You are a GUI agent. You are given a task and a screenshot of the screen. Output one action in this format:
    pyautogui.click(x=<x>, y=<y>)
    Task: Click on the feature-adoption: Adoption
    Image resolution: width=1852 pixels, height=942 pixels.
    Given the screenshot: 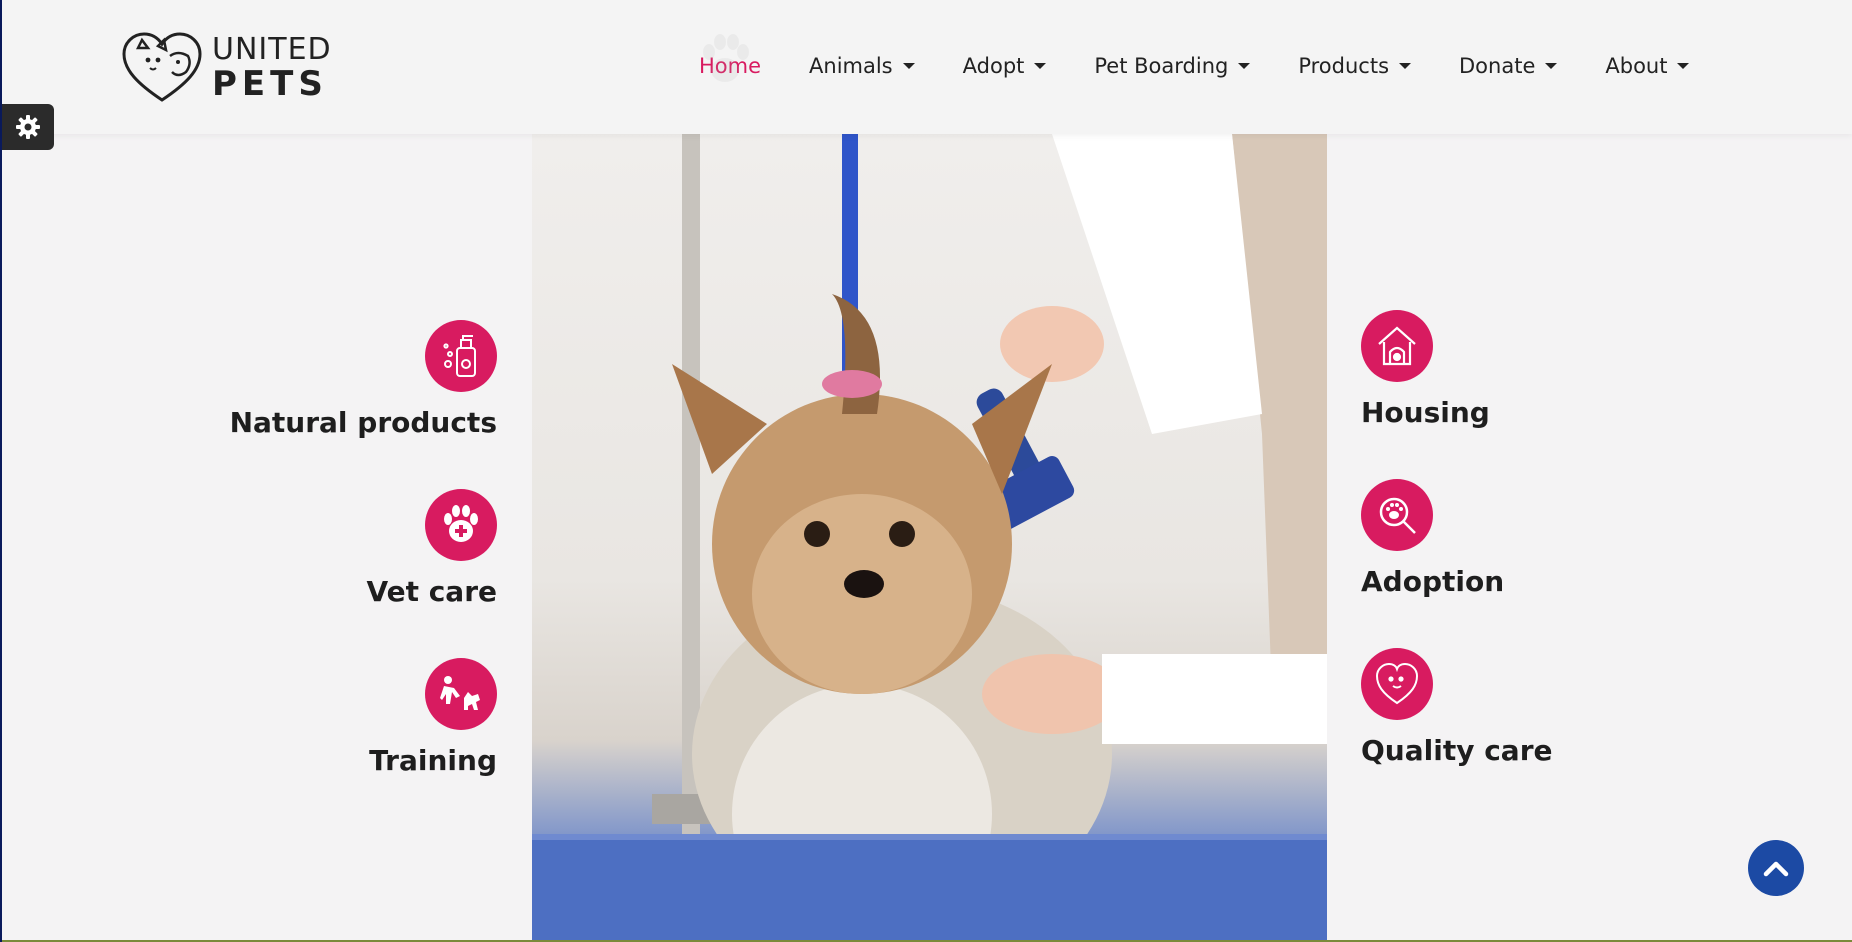 What is the action you would take?
    pyautogui.click(x=1432, y=538)
    